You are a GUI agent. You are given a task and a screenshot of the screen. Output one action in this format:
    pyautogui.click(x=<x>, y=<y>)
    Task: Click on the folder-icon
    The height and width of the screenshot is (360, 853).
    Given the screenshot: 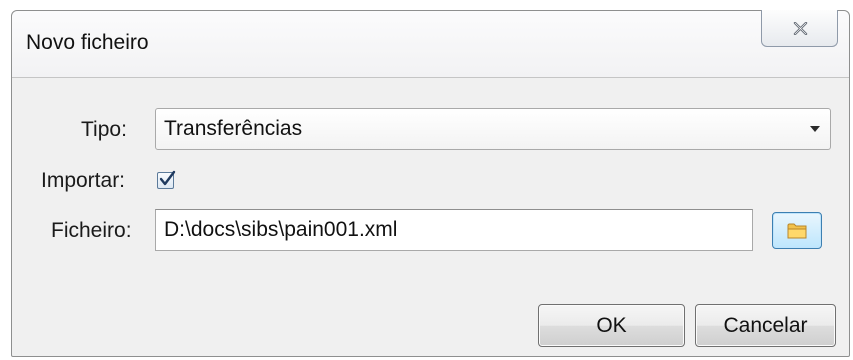 What is the action you would take?
    pyautogui.click(x=797, y=231)
    